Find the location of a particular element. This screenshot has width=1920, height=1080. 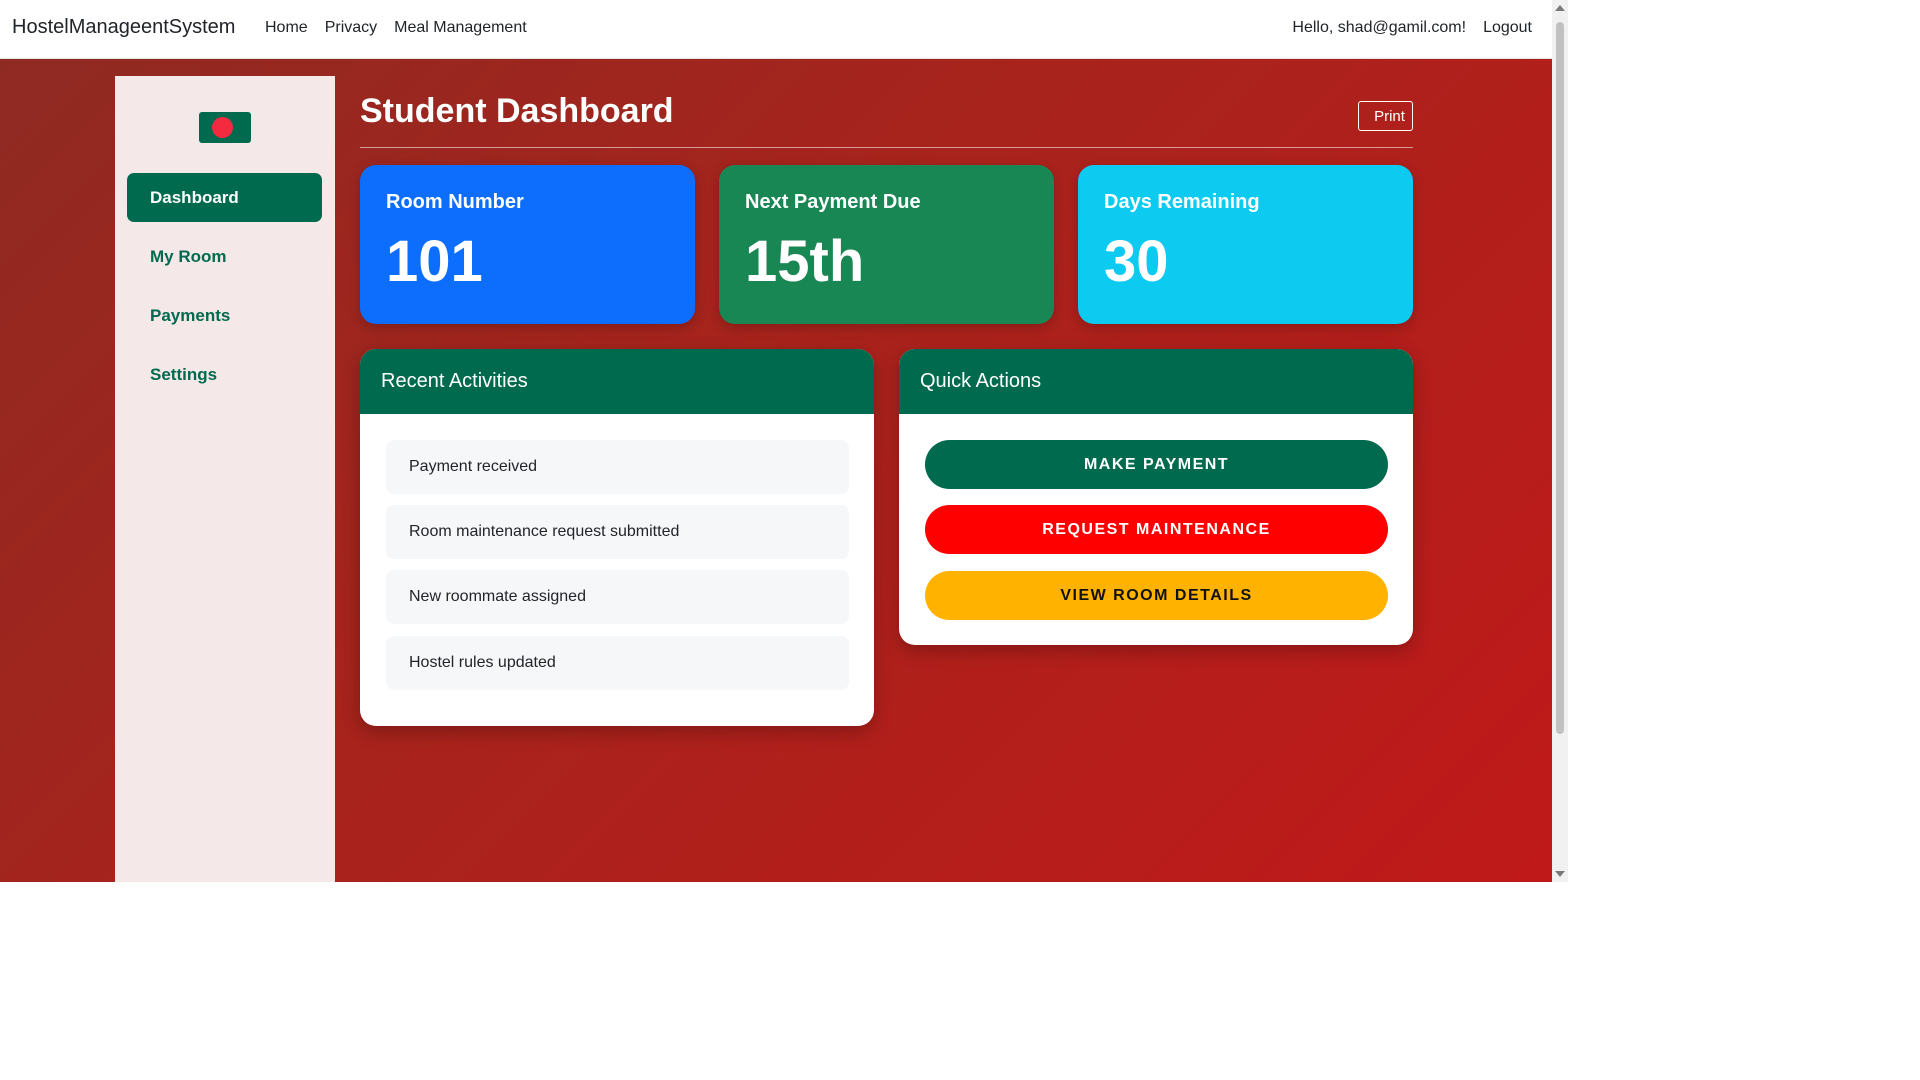

logout-link: Logout is located at coordinates (1507, 28).